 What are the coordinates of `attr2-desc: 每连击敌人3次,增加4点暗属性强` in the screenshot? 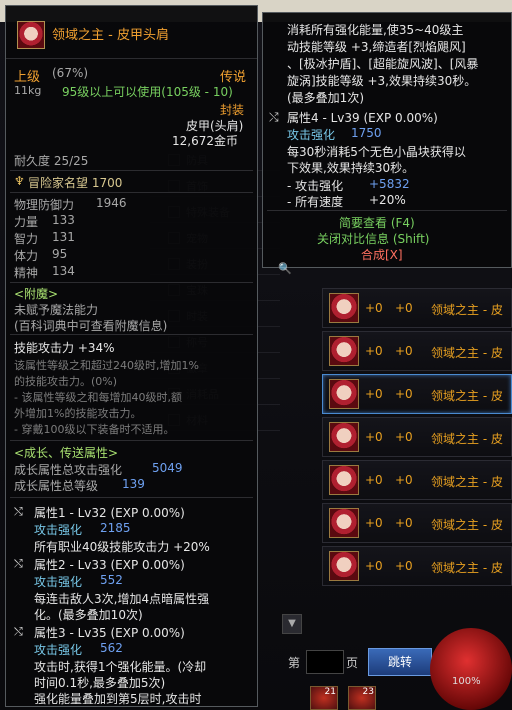 It's located at (122, 599).